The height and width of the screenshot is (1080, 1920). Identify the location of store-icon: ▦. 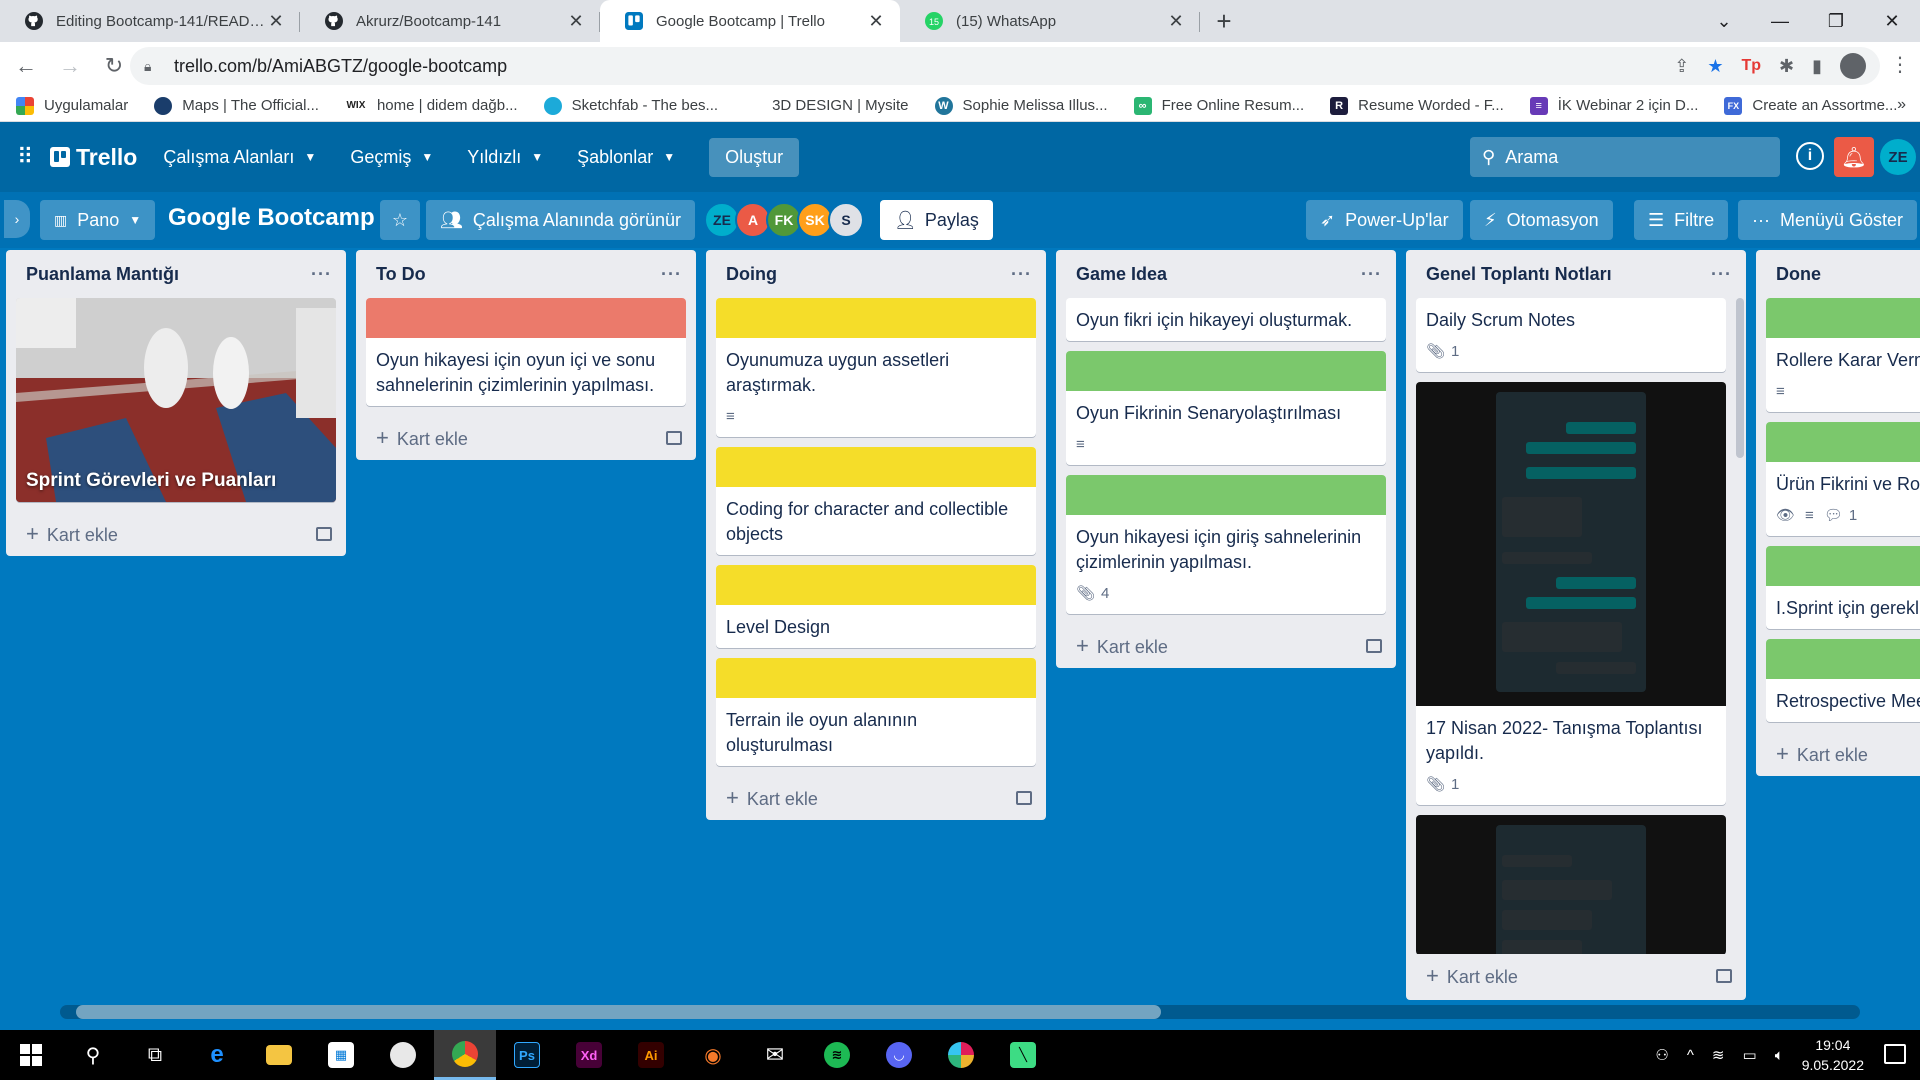
(341, 1055).